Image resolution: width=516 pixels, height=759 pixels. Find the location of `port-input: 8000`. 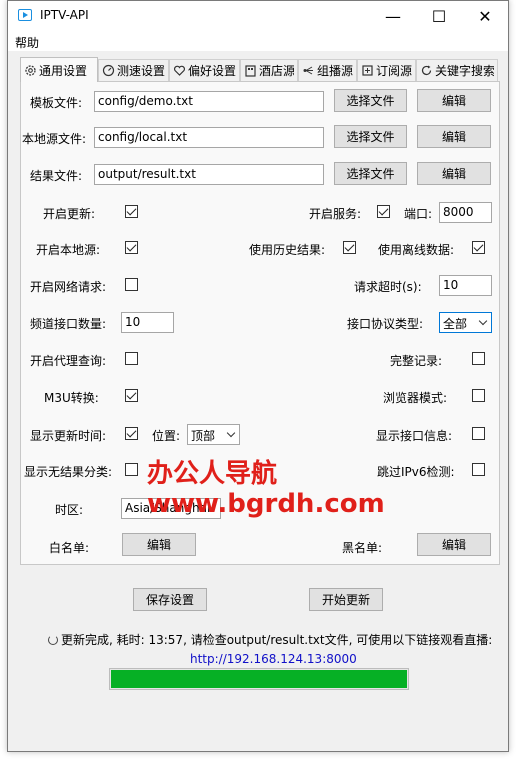

port-input: 8000 is located at coordinates (465, 212).